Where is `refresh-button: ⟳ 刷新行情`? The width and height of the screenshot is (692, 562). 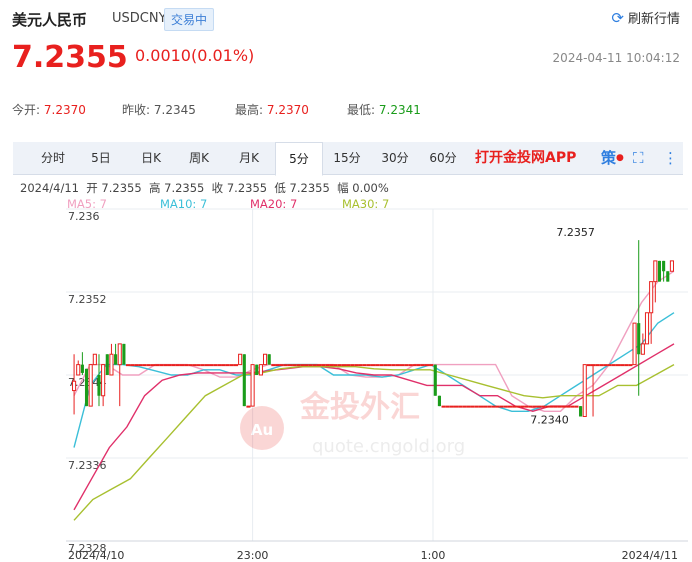 refresh-button: ⟳ 刷新行情 is located at coordinates (645, 18).